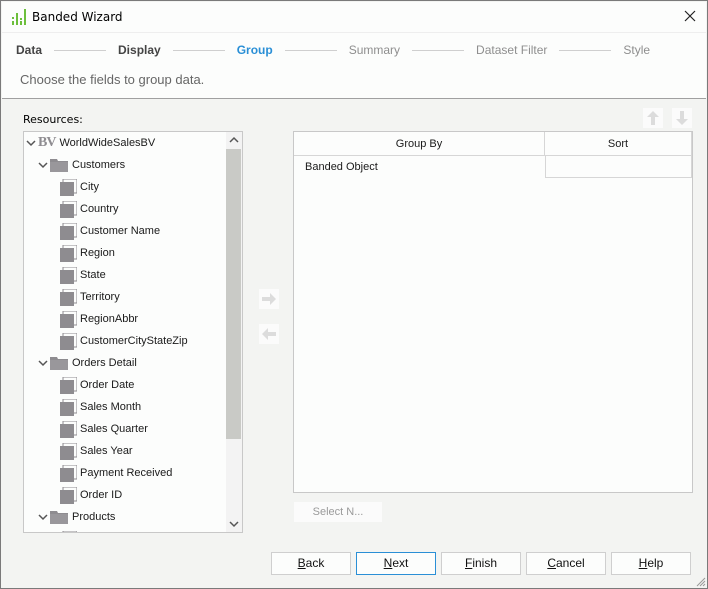 The height and width of the screenshot is (589, 708). Describe the element at coordinates (354, 17) in the screenshot. I see `title-bar: Banded Wizard` at that location.